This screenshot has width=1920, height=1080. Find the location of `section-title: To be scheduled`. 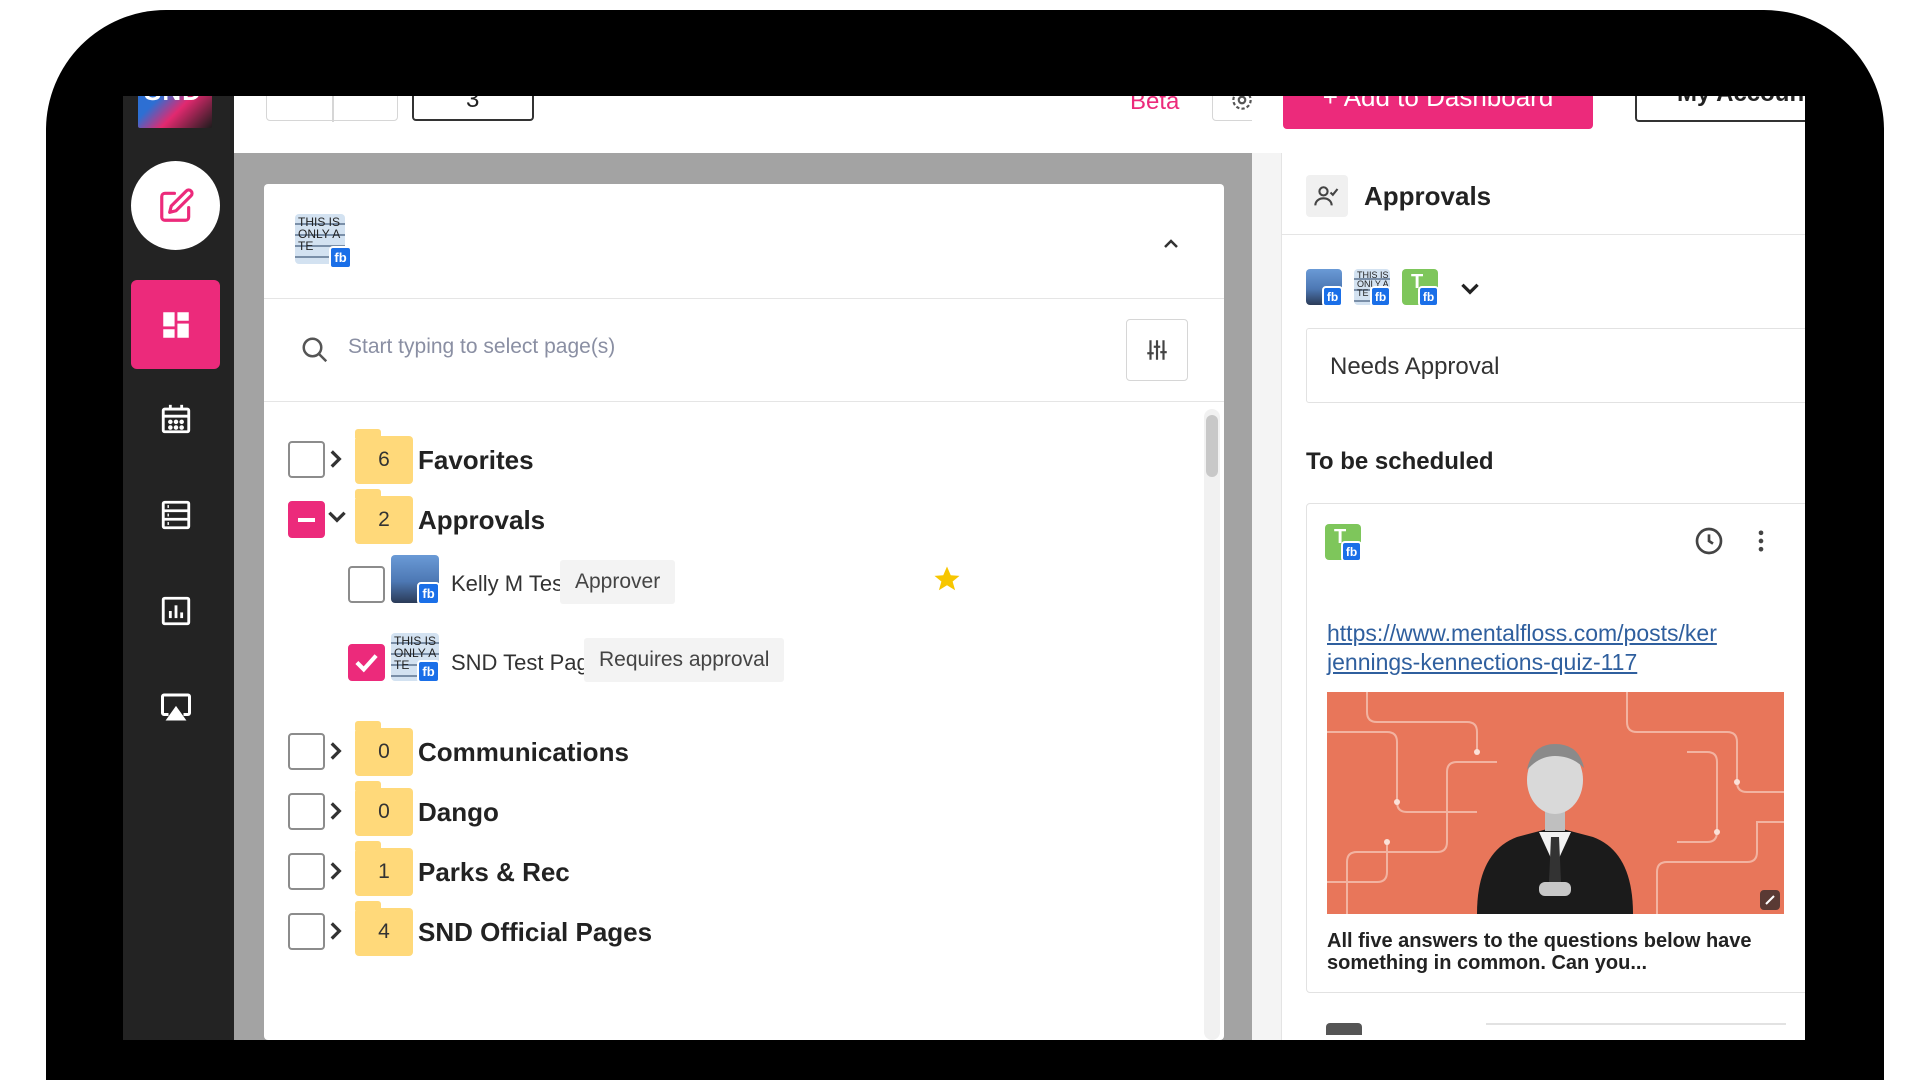

section-title: To be scheduled is located at coordinates (1400, 461).